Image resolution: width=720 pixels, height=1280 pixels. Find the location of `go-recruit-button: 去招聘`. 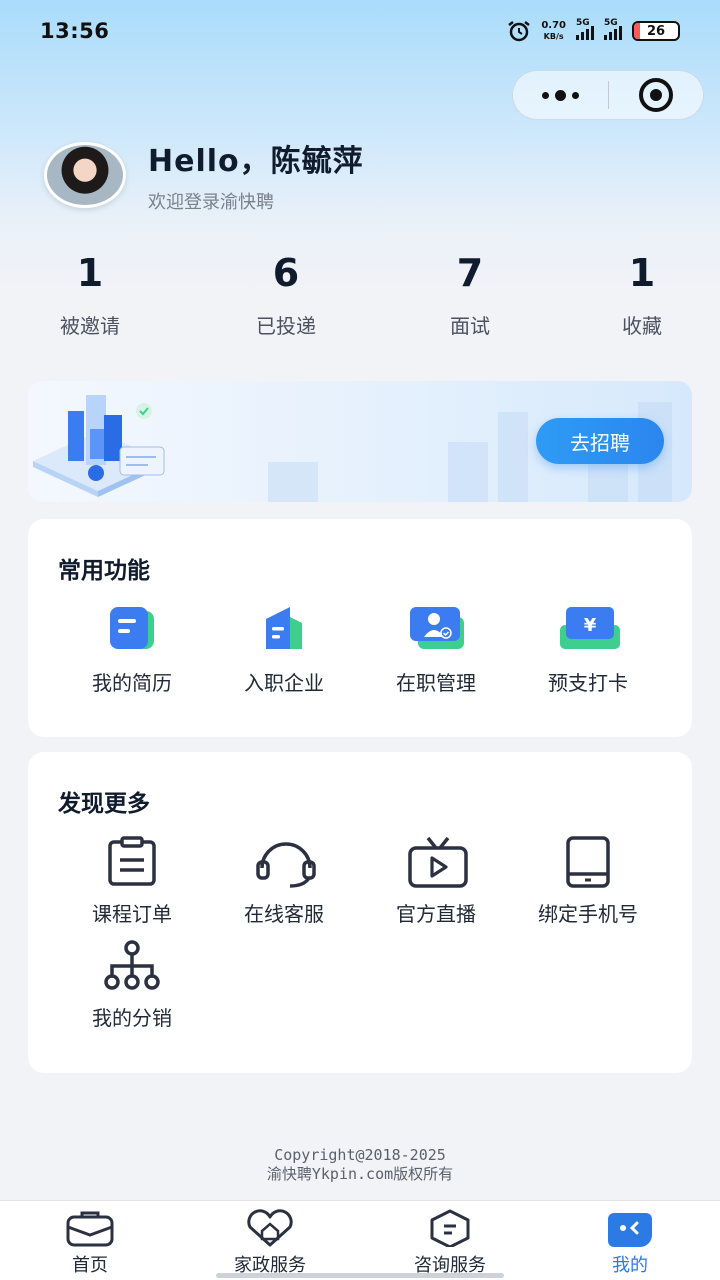

go-recruit-button: 去招聘 is located at coordinates (600, 441).